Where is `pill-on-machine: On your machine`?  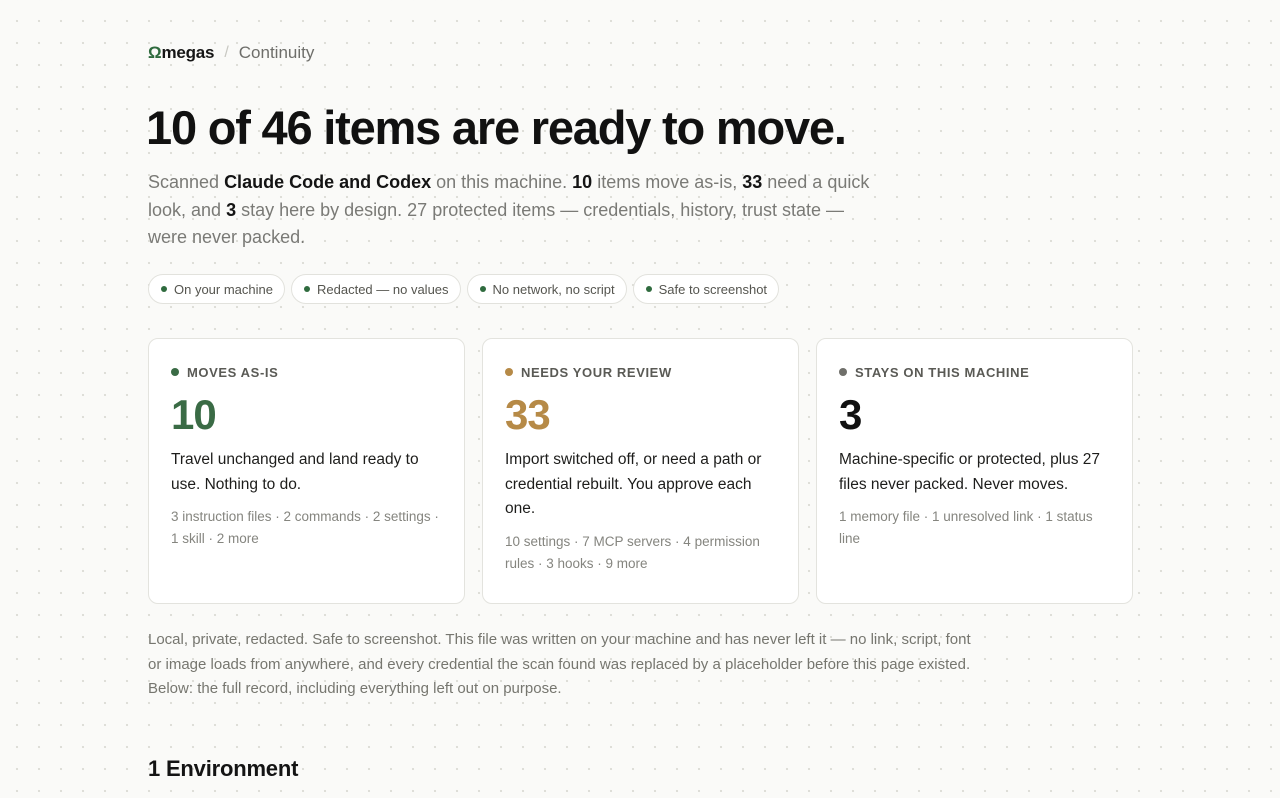 pill-on-machine: On your machine is located at coordinates (216, 289).